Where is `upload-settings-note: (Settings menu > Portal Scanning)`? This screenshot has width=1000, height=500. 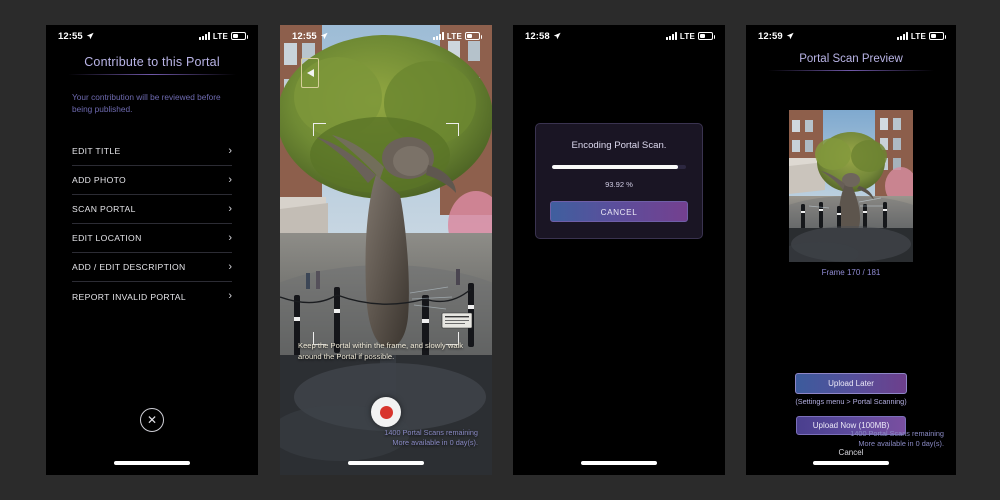
upload-settings-note: (Settings menu > Portal Scanning) is located at coordinates (851, 401).